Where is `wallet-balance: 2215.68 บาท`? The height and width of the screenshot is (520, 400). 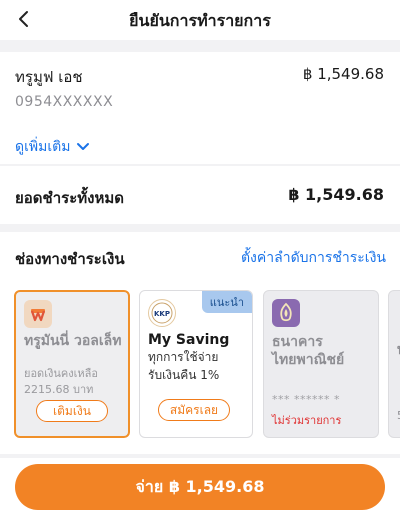
wallet-balance: 2215.68 บาท is located at coordinates (59, 389).